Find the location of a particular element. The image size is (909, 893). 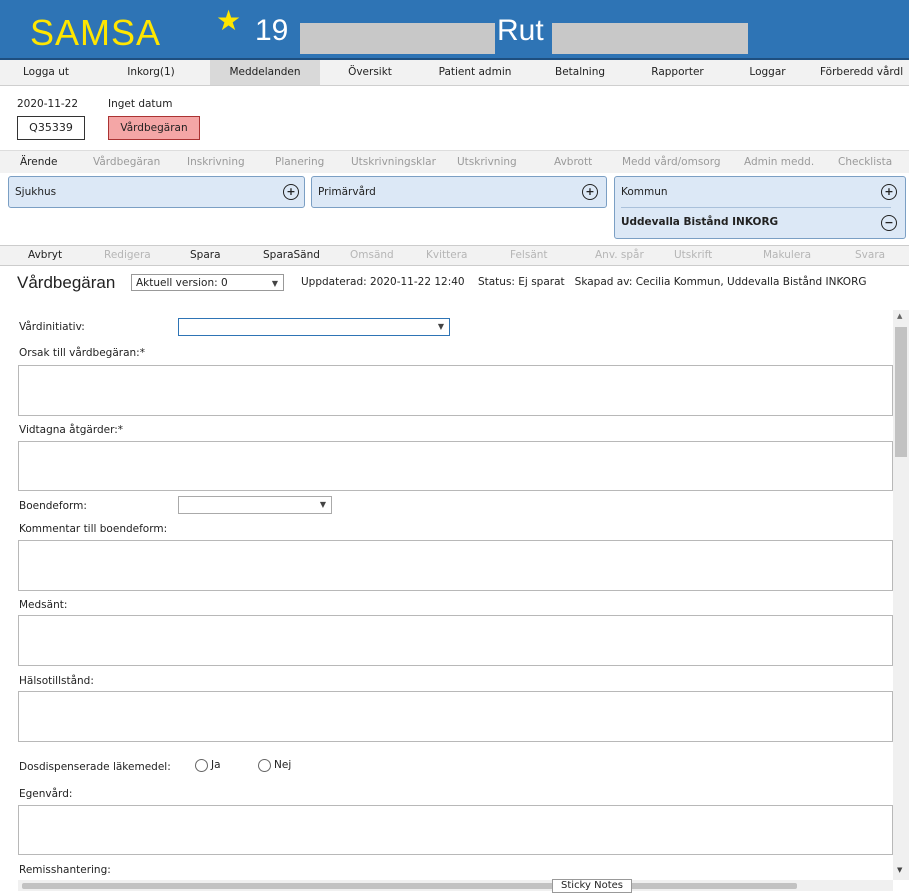

makulera-button: Makulera is located at coordinates (787, 255).